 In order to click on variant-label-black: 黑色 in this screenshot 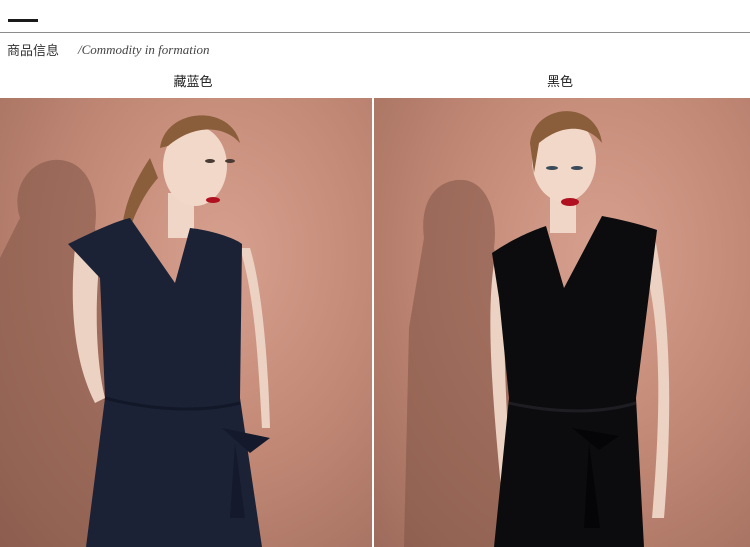, I will do `click(560, 82)`.